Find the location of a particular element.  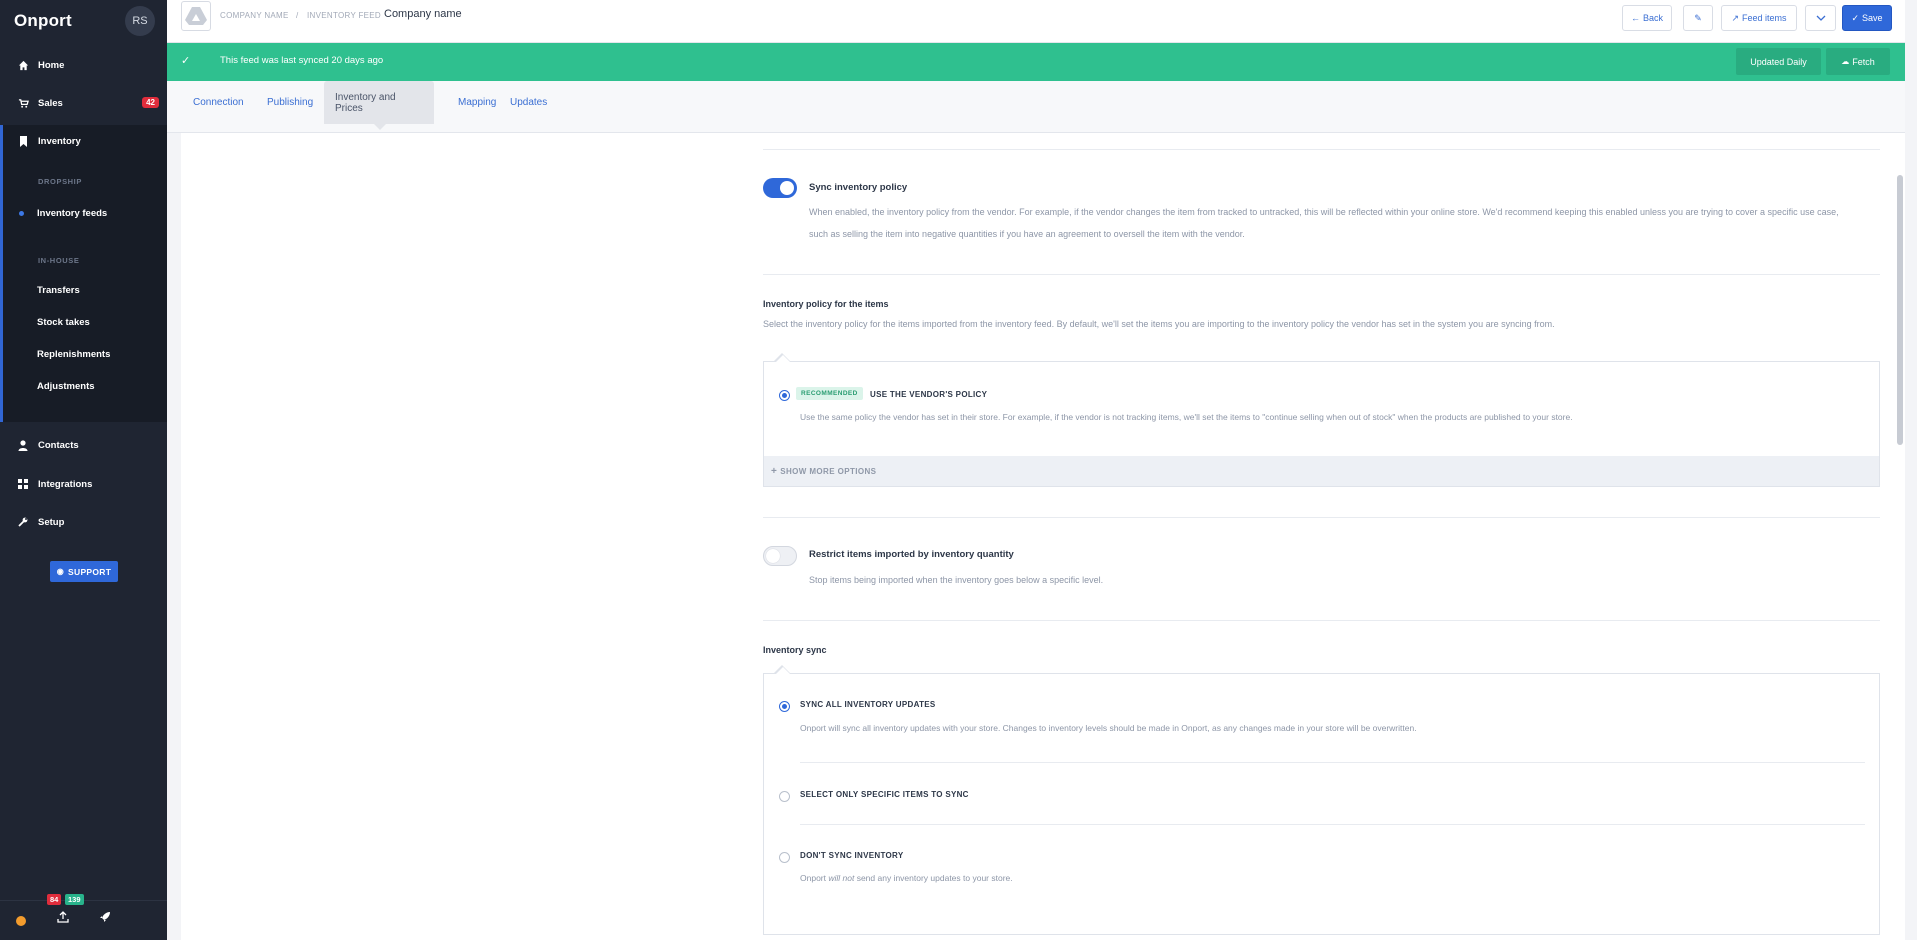

feed-items-label: Feed items is located at coordinates (1764, 18).